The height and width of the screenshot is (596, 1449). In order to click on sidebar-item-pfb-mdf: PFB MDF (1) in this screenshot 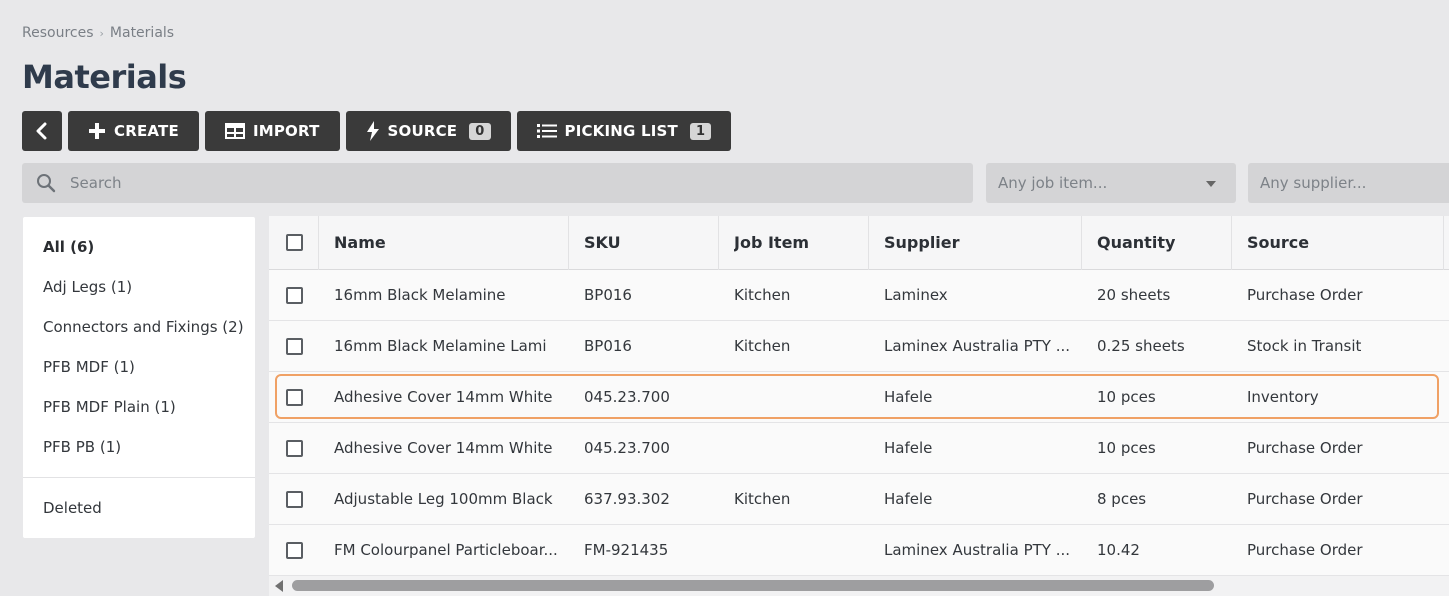, I will do `click(89, 367)`.